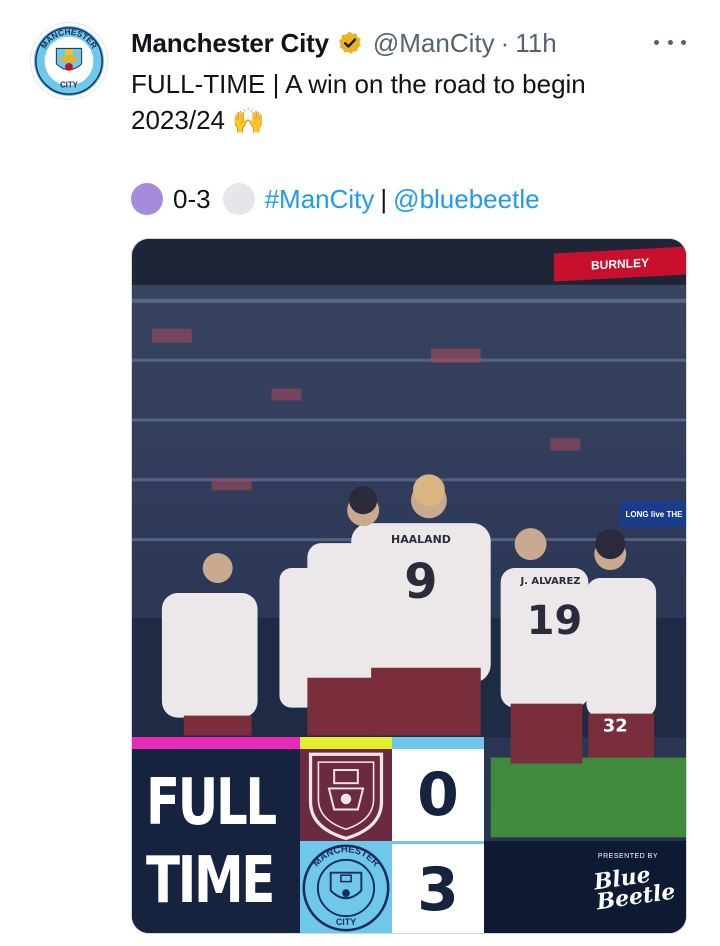 The image size is (720, 946). What do you see at coordinates (554, 621) in the screenshot?
I see `player-number-alvarez: 19` at bounding box center [554, 621].